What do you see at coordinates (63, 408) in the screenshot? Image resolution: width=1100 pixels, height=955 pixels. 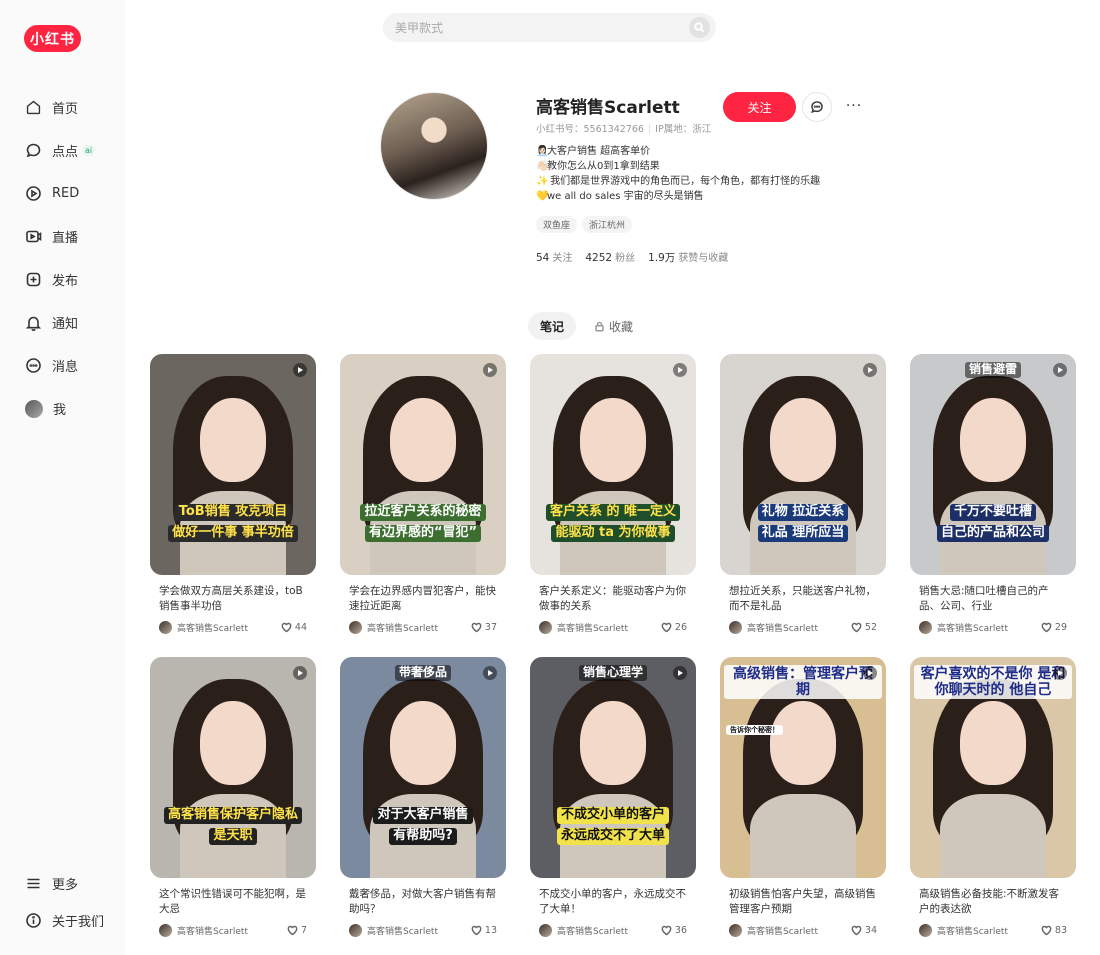 I see `sidebar-item-avatar: 我` at bounding box center [63, 408].